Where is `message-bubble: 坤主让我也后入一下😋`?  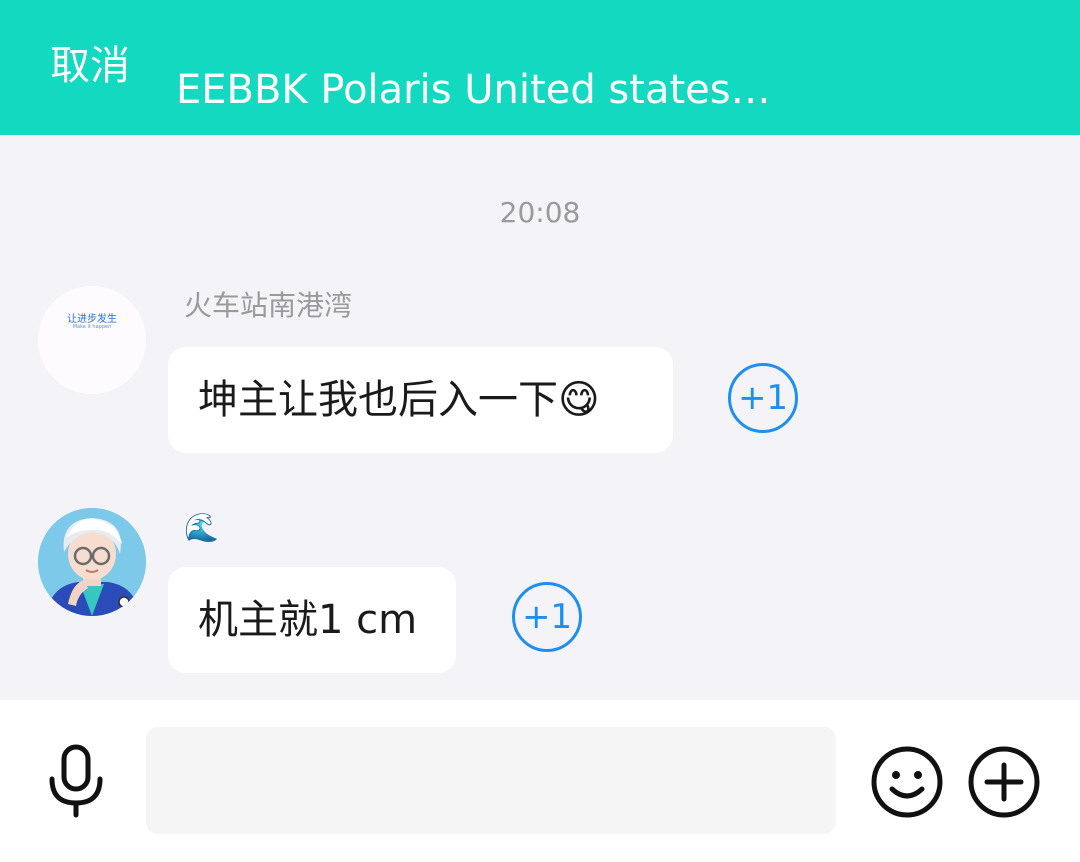
message-bubble: 坤主让我也后入一下😋 is located at coordinates (420, 400).